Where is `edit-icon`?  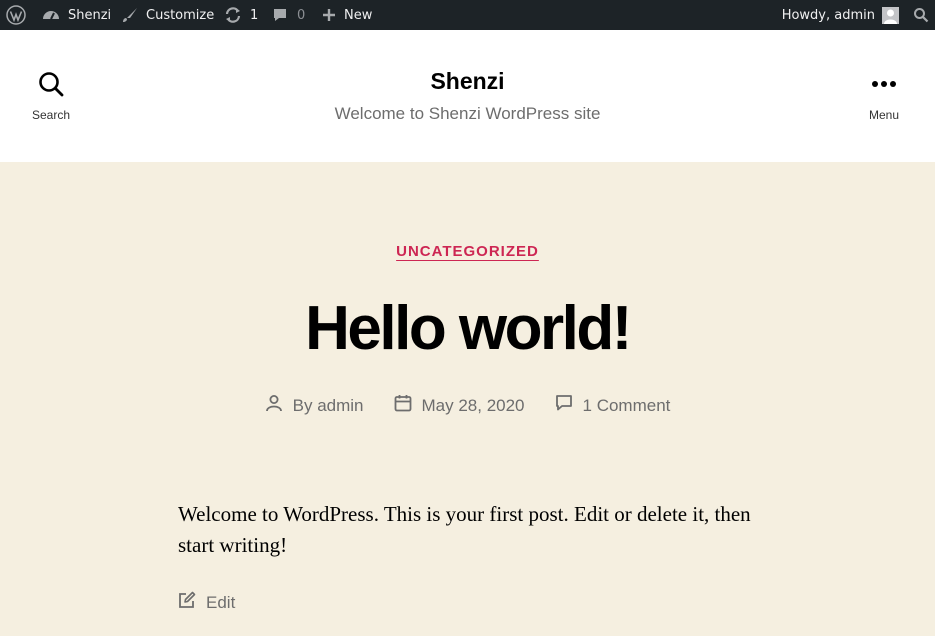 edit-icon is located at coordinates (187, 602).